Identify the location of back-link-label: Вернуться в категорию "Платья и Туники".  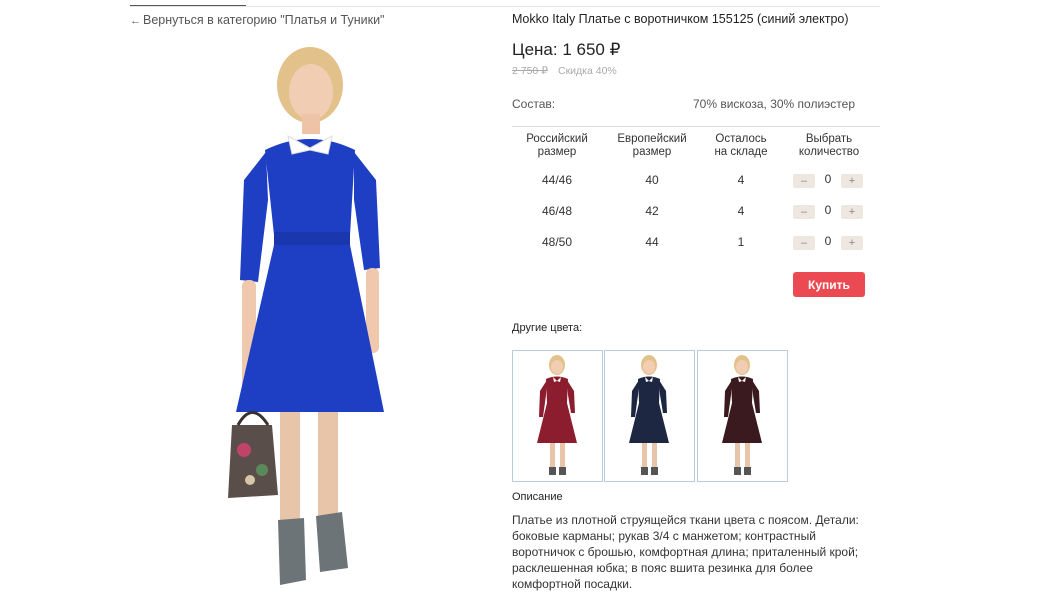
(264, 20).